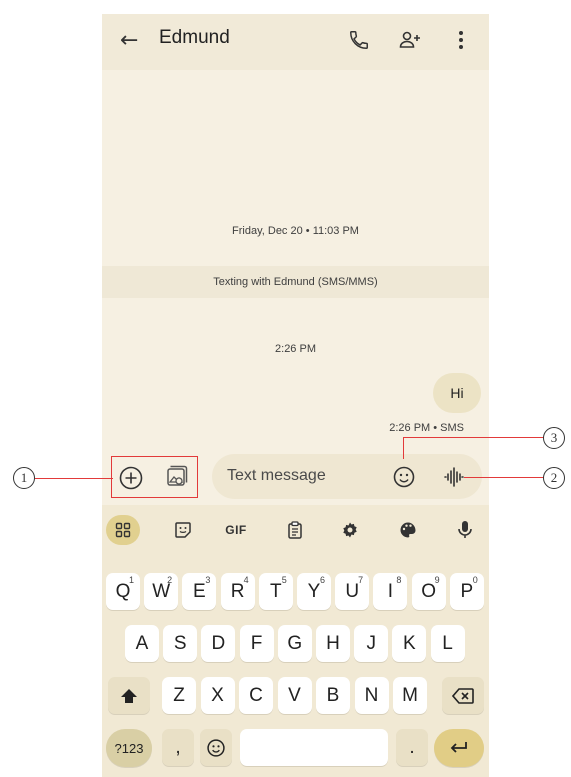 This screenshot has width=571, height=777. Describe the element at coordinates (284, 580) in the screenshot. I see `key-hint: 5` at that location.